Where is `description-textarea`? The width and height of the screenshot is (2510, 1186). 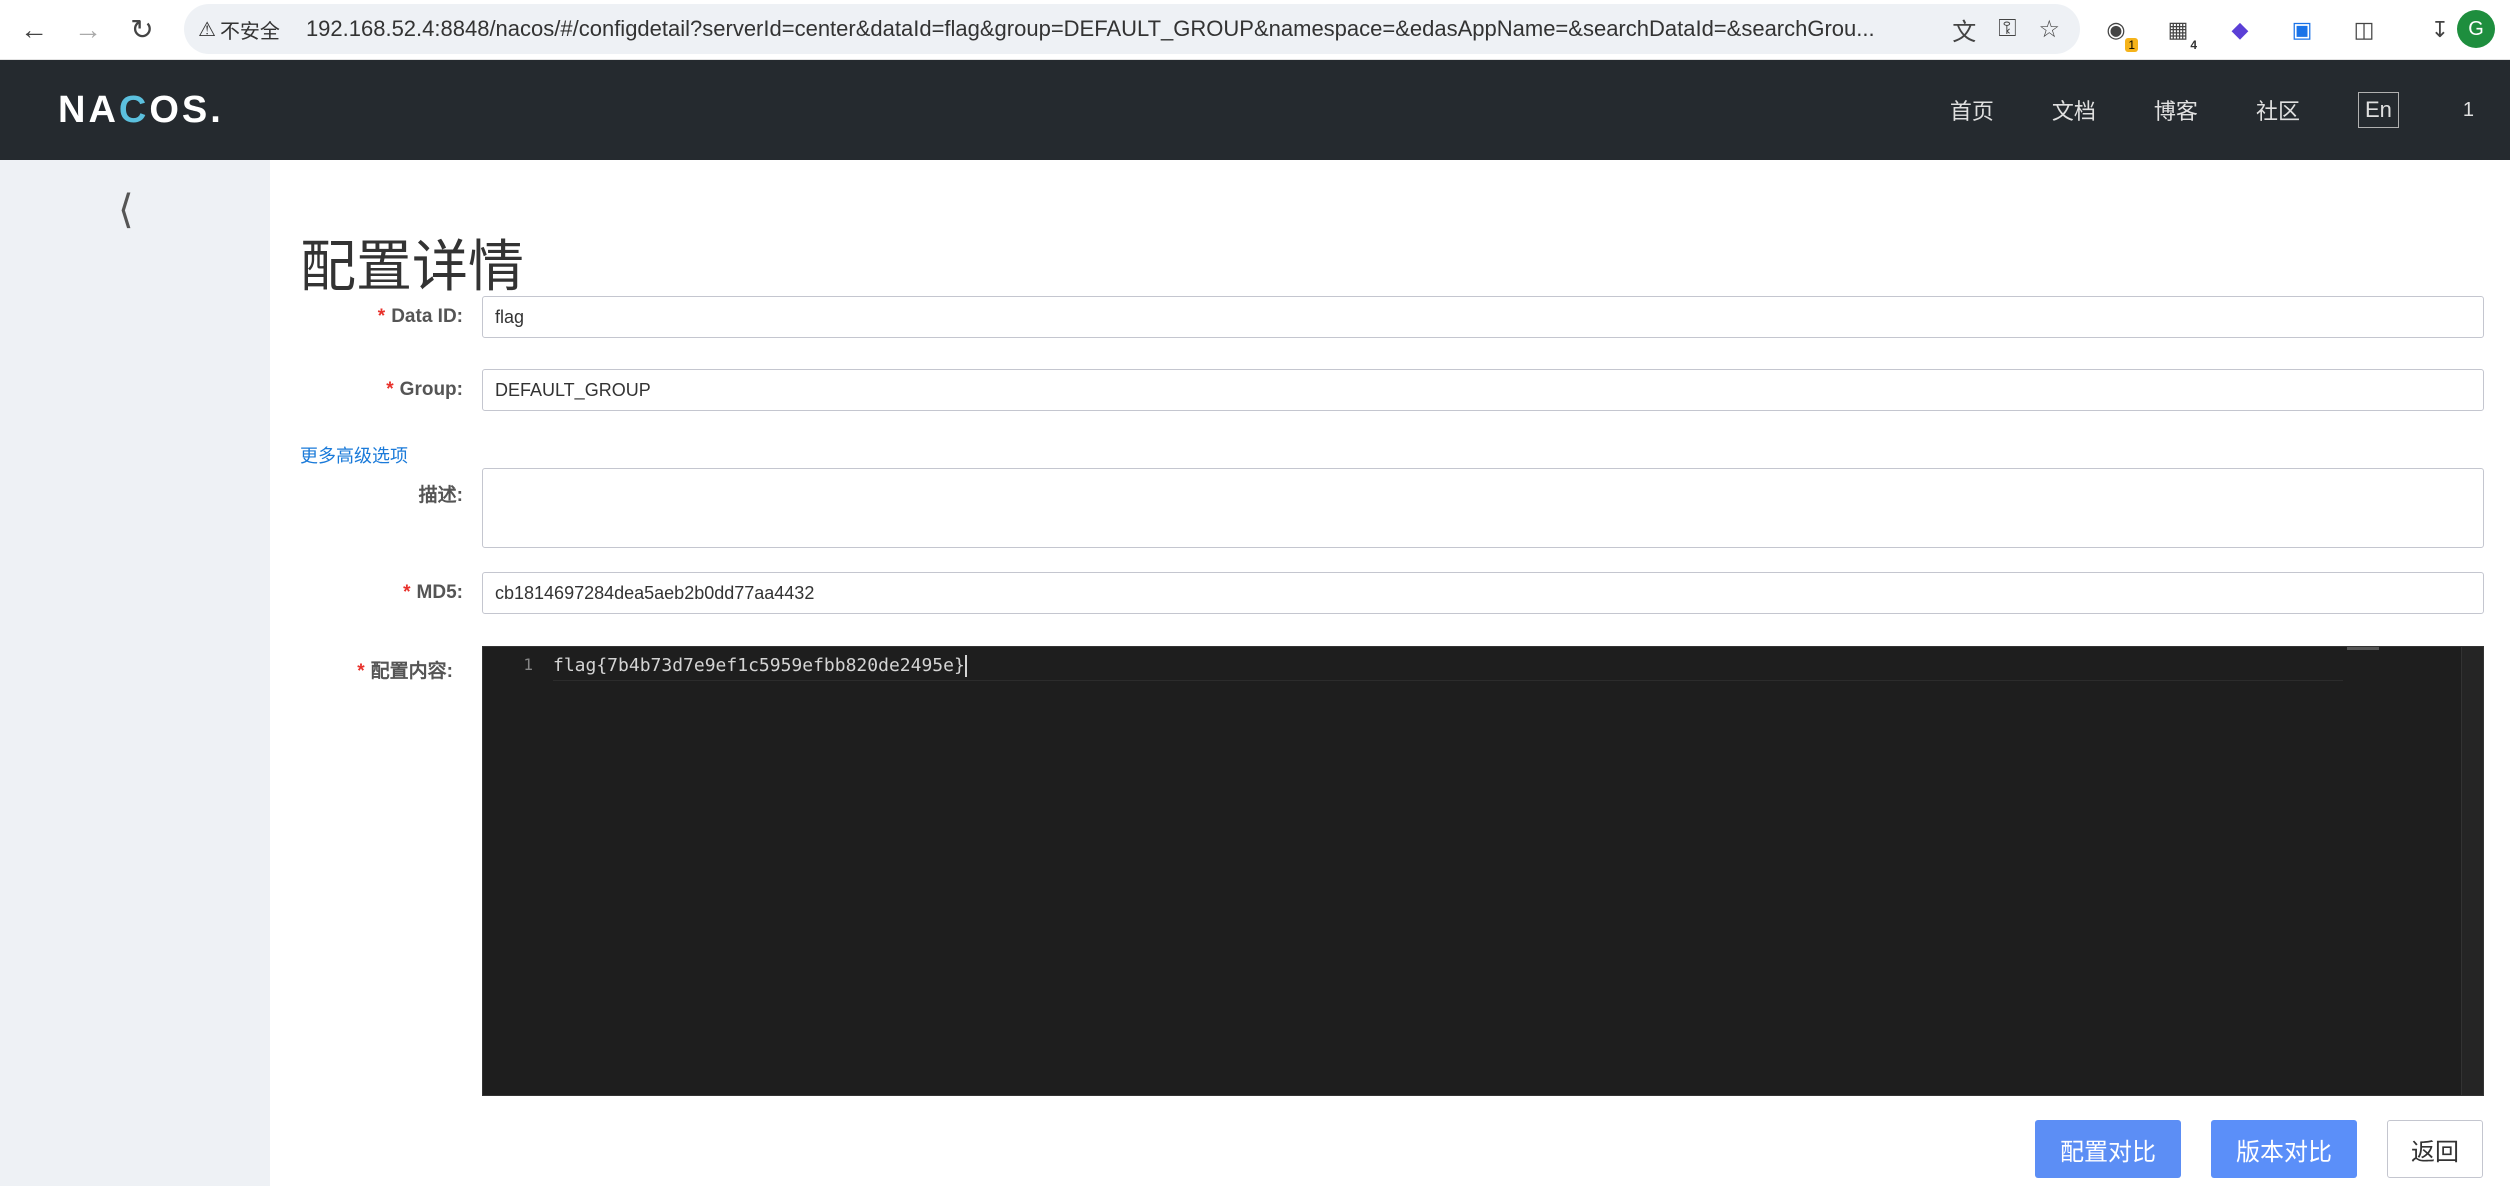
description-textarea is located at coordinates (1483, 508).